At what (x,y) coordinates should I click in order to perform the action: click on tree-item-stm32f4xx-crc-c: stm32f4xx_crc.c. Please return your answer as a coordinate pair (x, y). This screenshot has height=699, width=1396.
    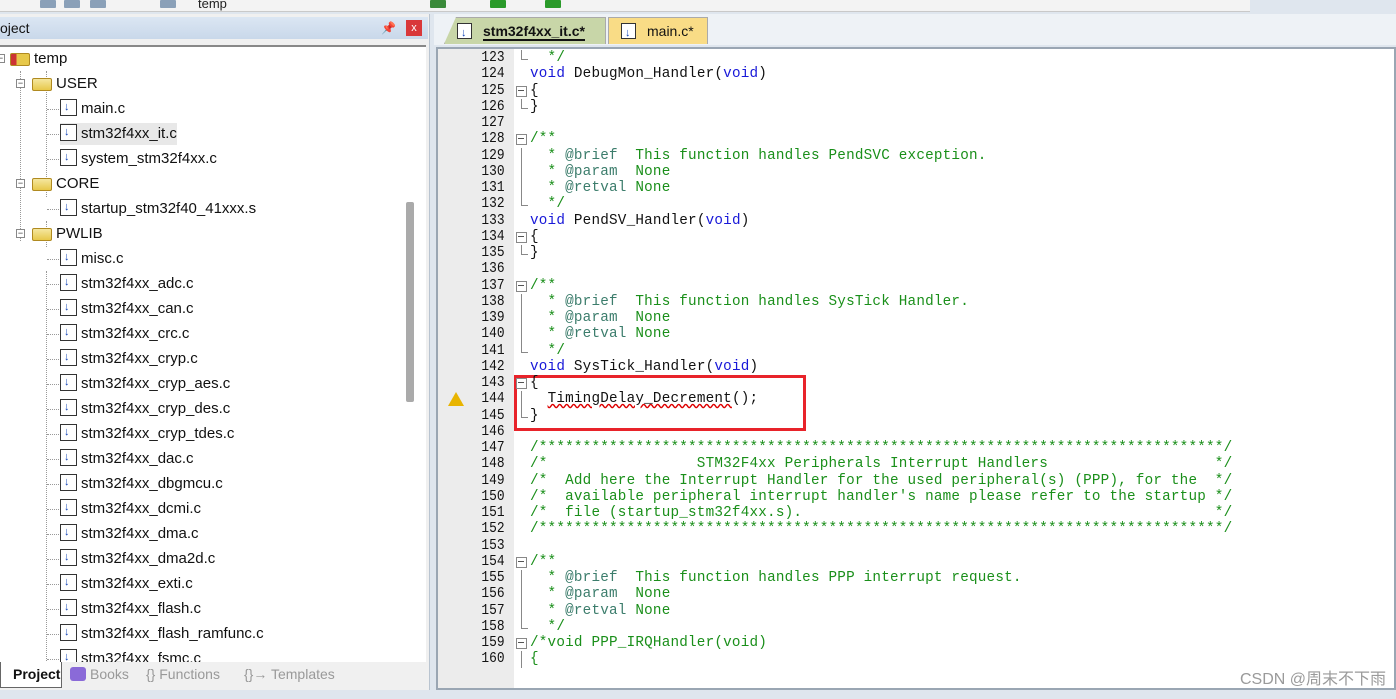
    Looking at the image, I should click on (124, 333).